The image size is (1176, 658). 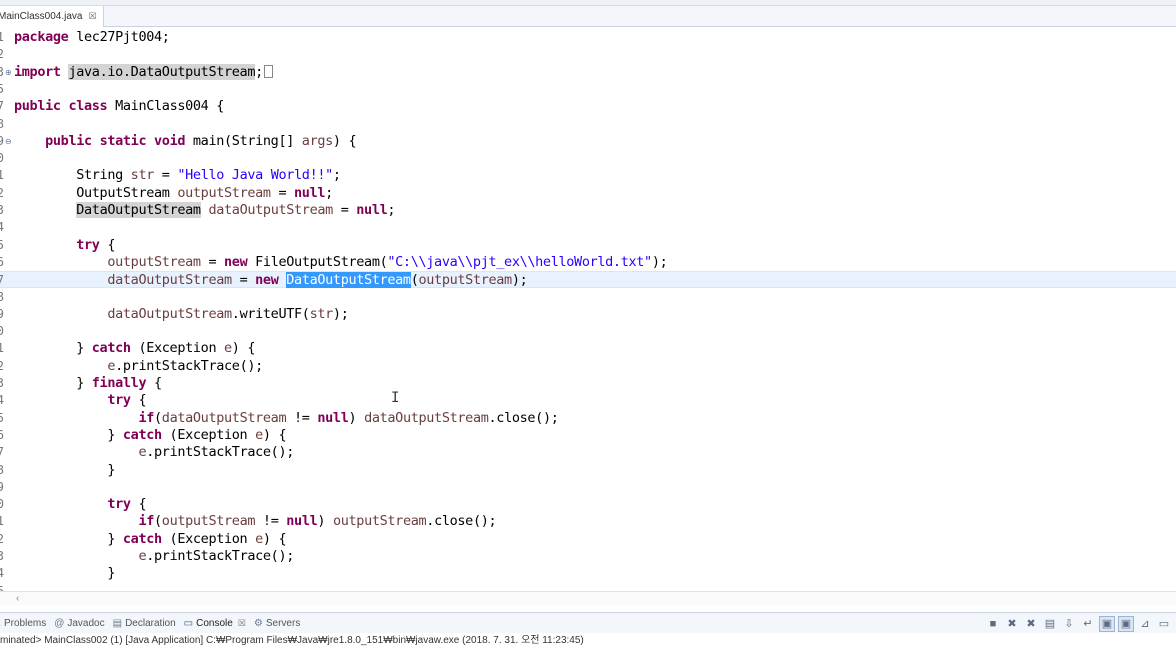 I want to click on line-number: 5, so click(x=2, y=88).